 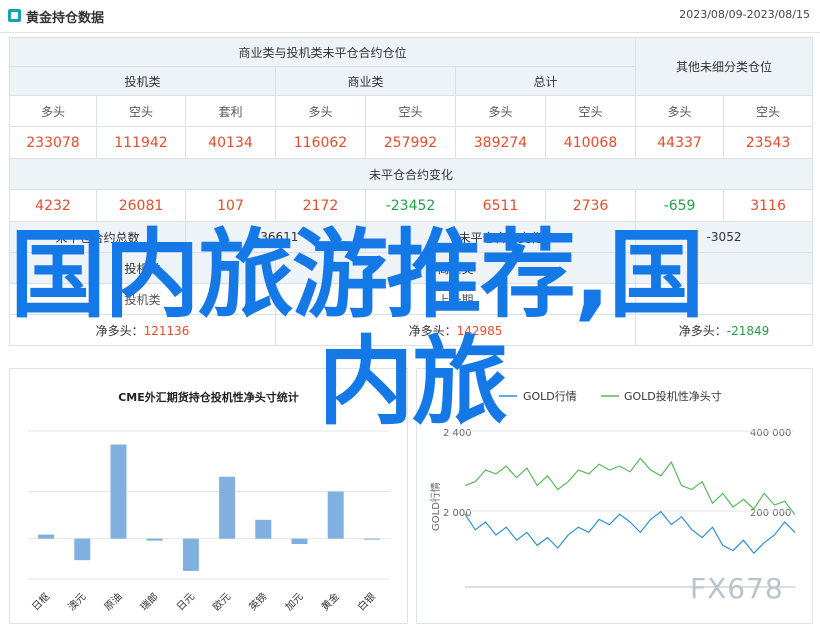 What do you see at coordinates (435, 506) in the screenshot?
I see `y-left-axis-label: GOLD行情` at bounding box center [435, 506].